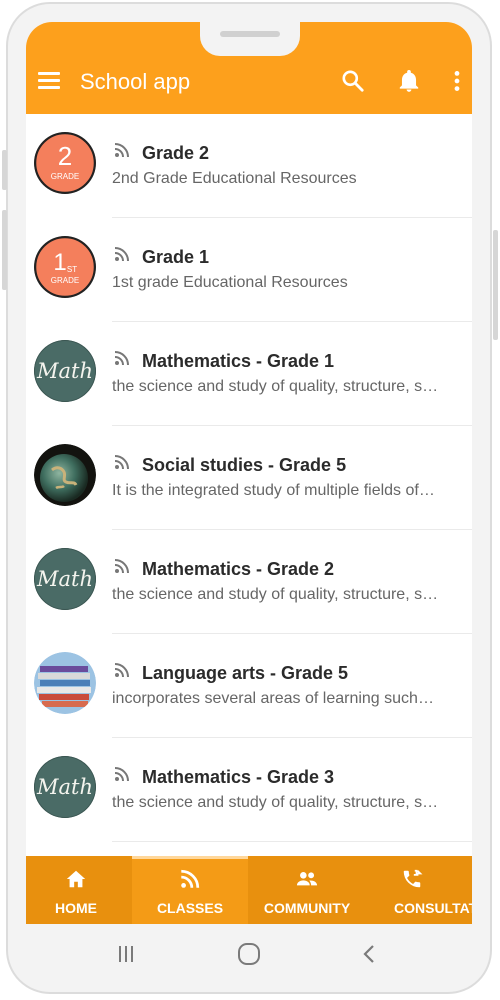  What do you see at coordinates (49, 81) in the screenshot?
I see `menu-icon` at bounding box center [49, 81].